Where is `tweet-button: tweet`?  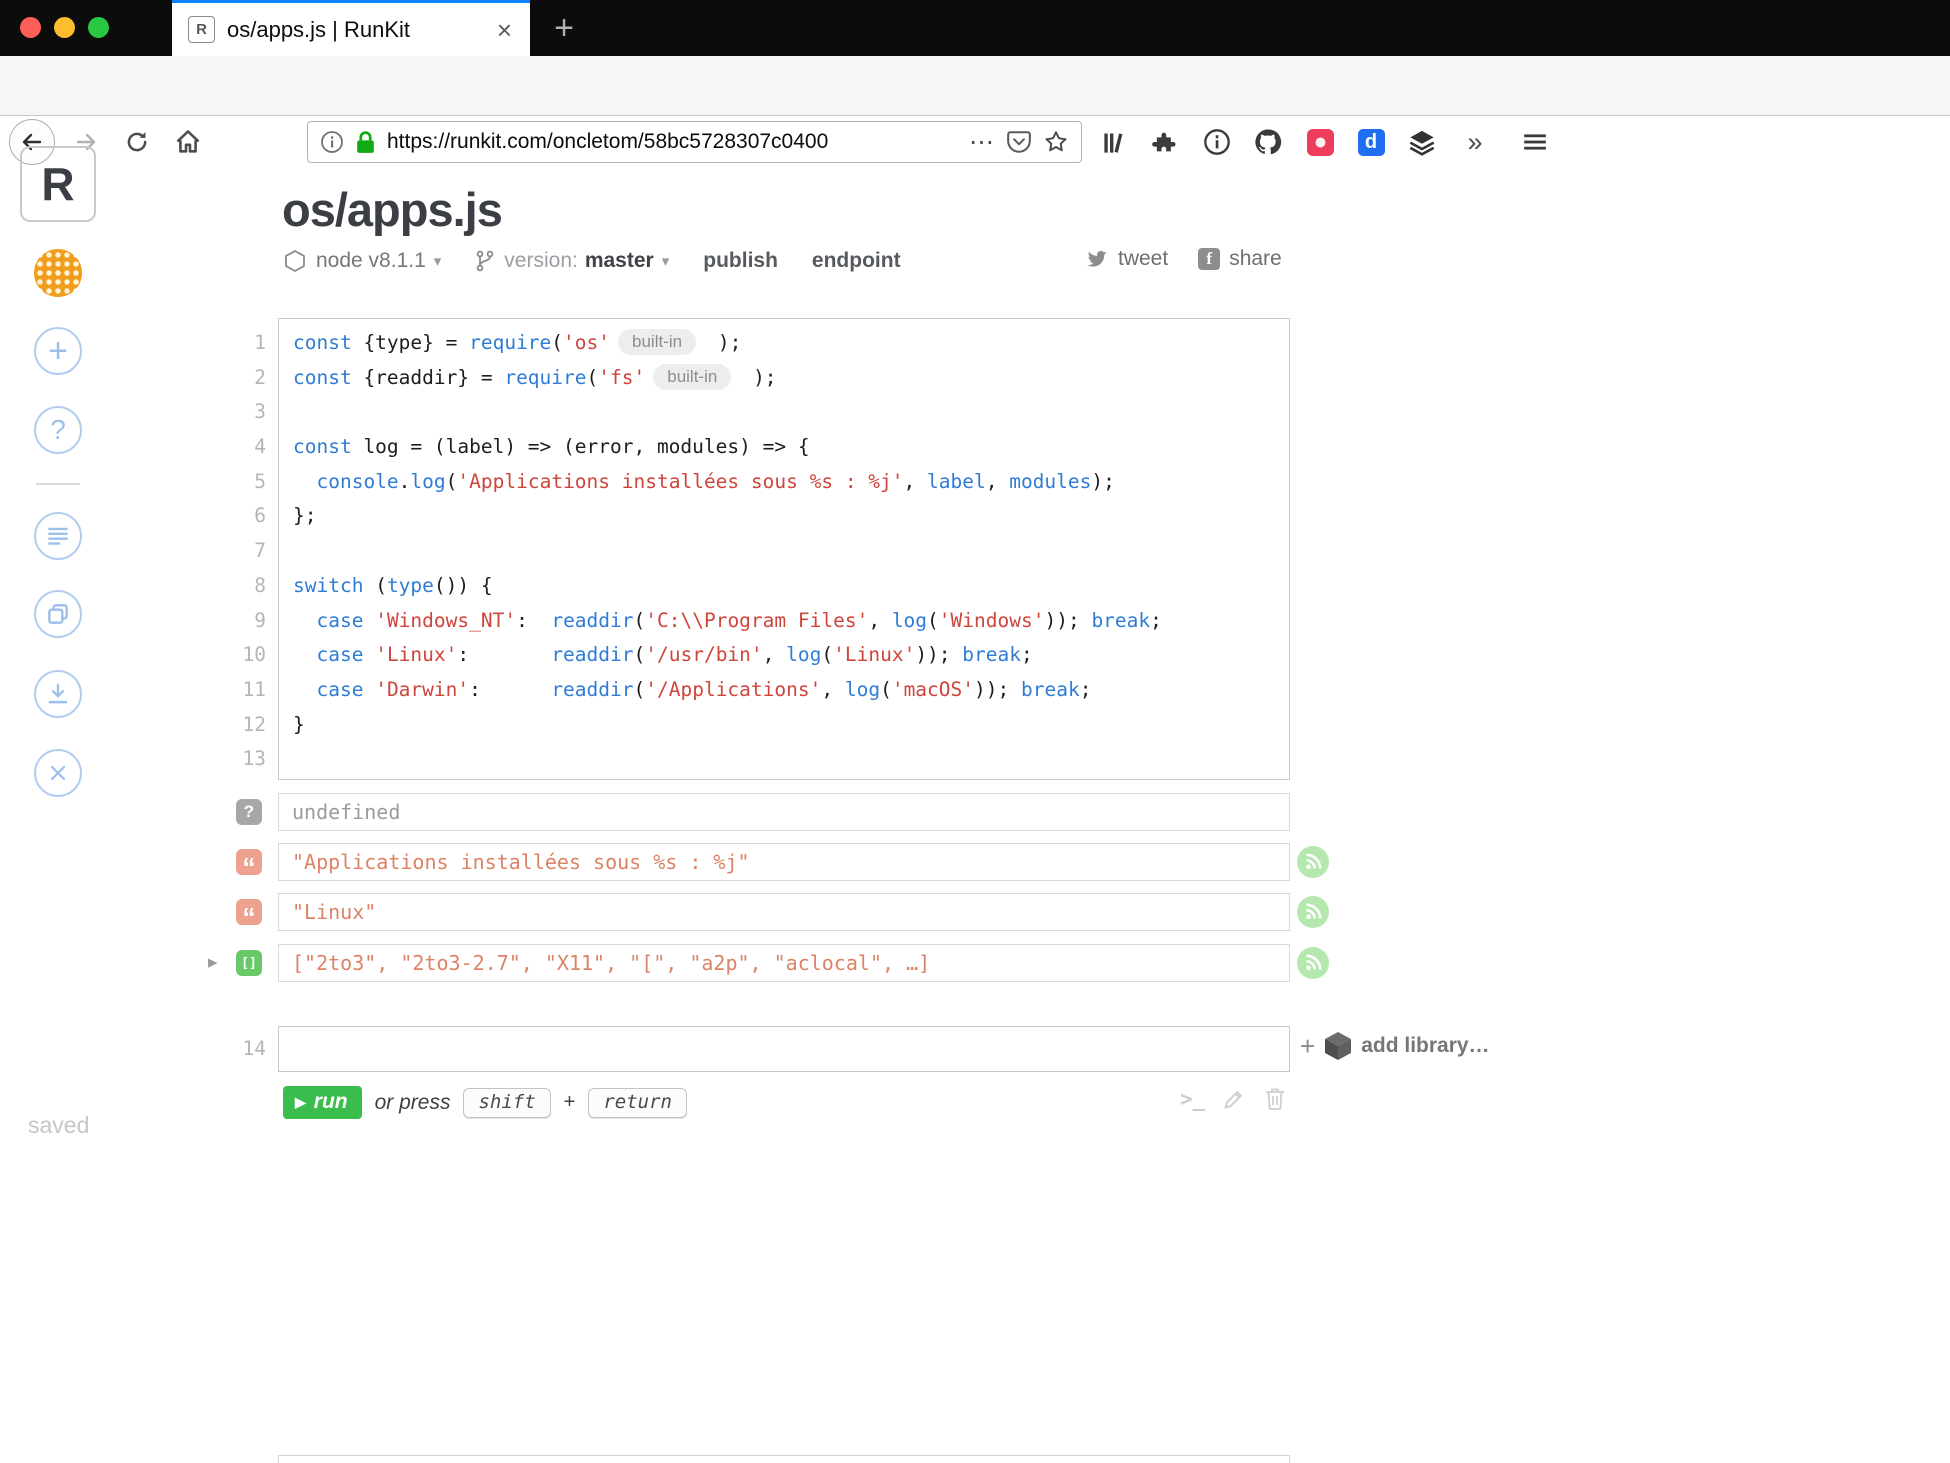 tweet-button: tweet is located at coordinates (1126, 259).